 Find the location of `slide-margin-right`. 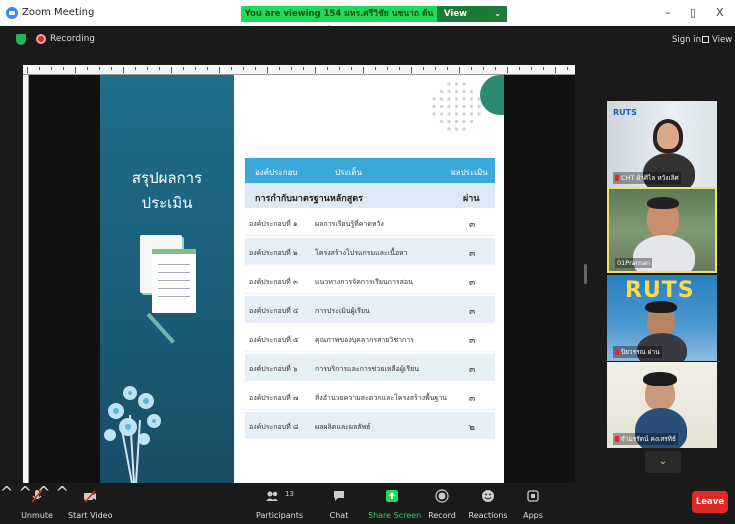

slide-margin-right is located at coordinates (539, 279).